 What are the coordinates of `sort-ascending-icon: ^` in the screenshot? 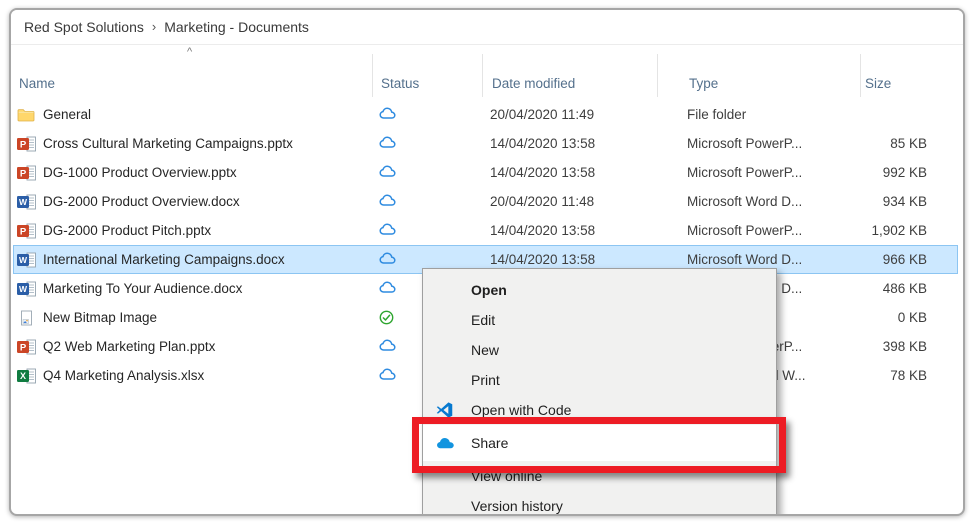 It's located at (189, 52).